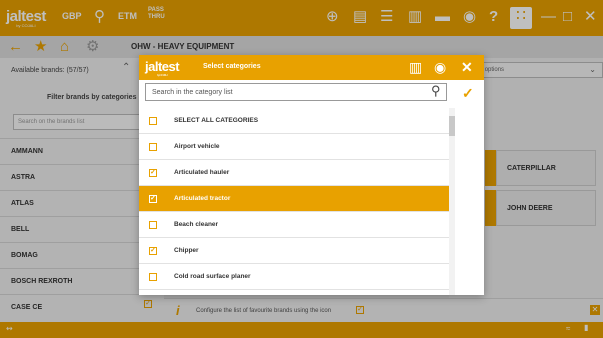 The width and height of the screenshot is (603, 338). I want to click on close-dialog-icon: ✕, so click(467, 67).